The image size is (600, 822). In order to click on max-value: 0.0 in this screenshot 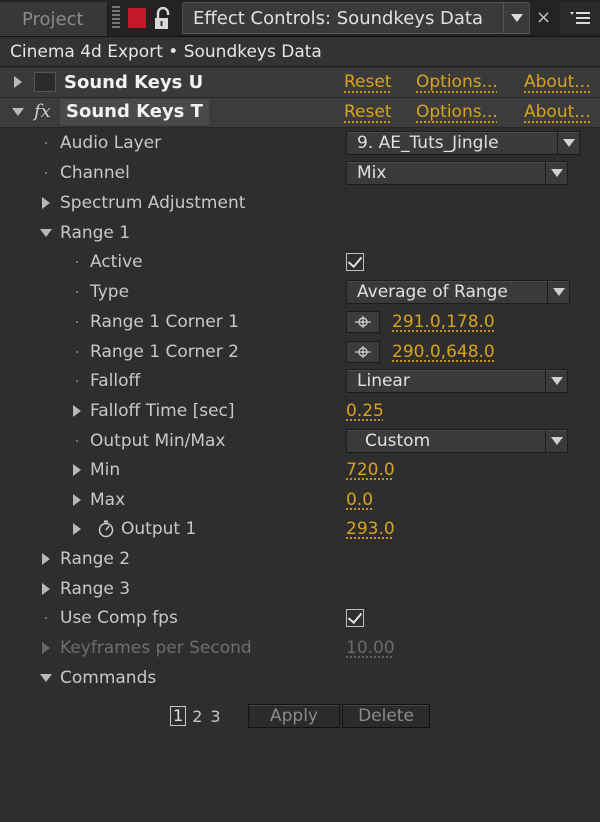, I will do `click(359, 500)`.